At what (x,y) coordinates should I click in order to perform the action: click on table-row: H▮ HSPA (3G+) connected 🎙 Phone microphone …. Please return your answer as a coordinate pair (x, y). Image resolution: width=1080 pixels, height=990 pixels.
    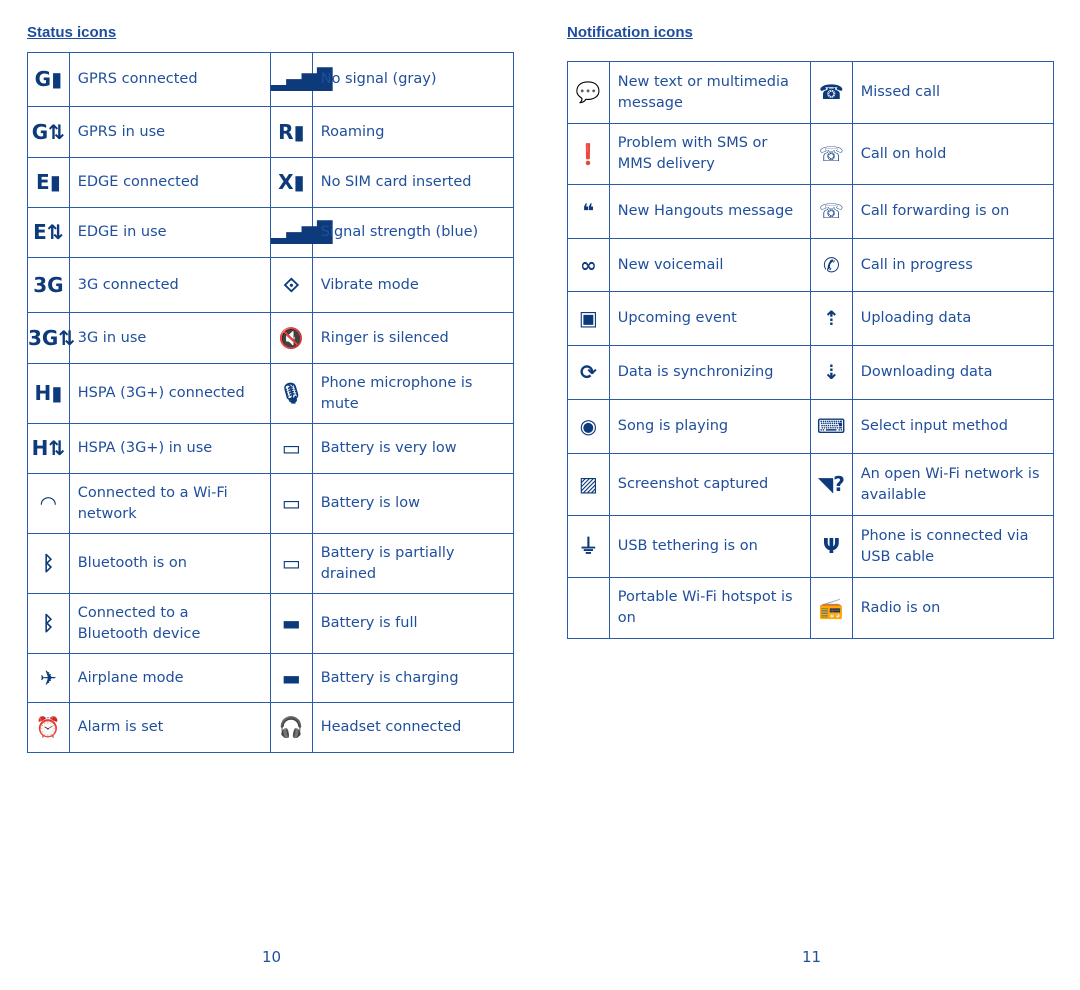
    Looking at the image, I should click on (271, 393).